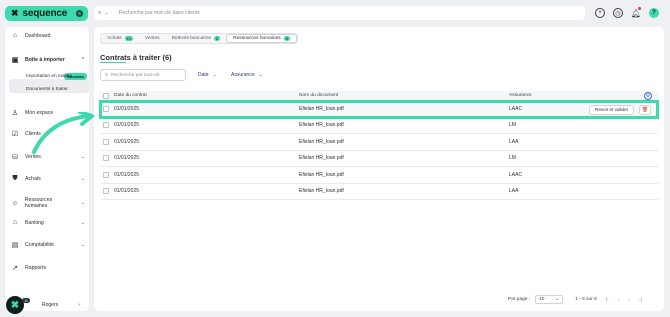  What do you see at coordinates (549, 299) in the screenshot?
I see `per-page-select: 10 ⌄` at bounding box center [549, 299].